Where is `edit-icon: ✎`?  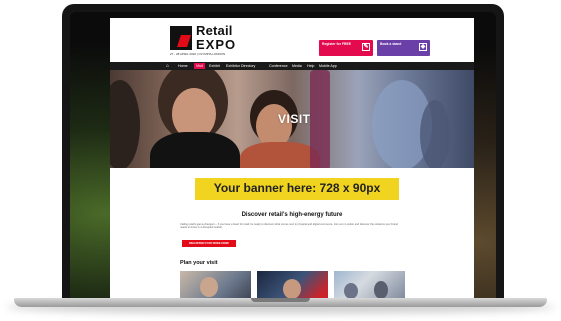
edit-icon: ✎ is located at coordinates (366, 47).